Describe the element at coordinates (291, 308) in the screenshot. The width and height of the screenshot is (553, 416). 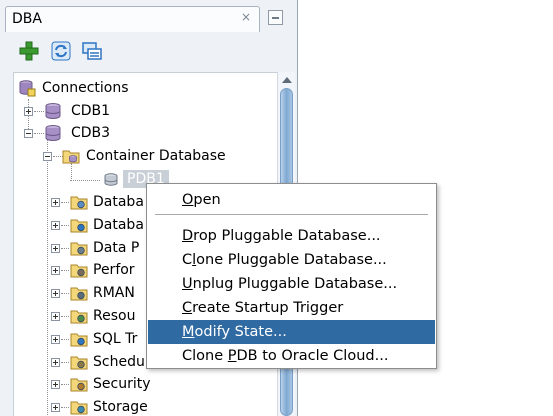
I see `create-startup-trigger-menu-item: Create Startup Trigger` at that location.